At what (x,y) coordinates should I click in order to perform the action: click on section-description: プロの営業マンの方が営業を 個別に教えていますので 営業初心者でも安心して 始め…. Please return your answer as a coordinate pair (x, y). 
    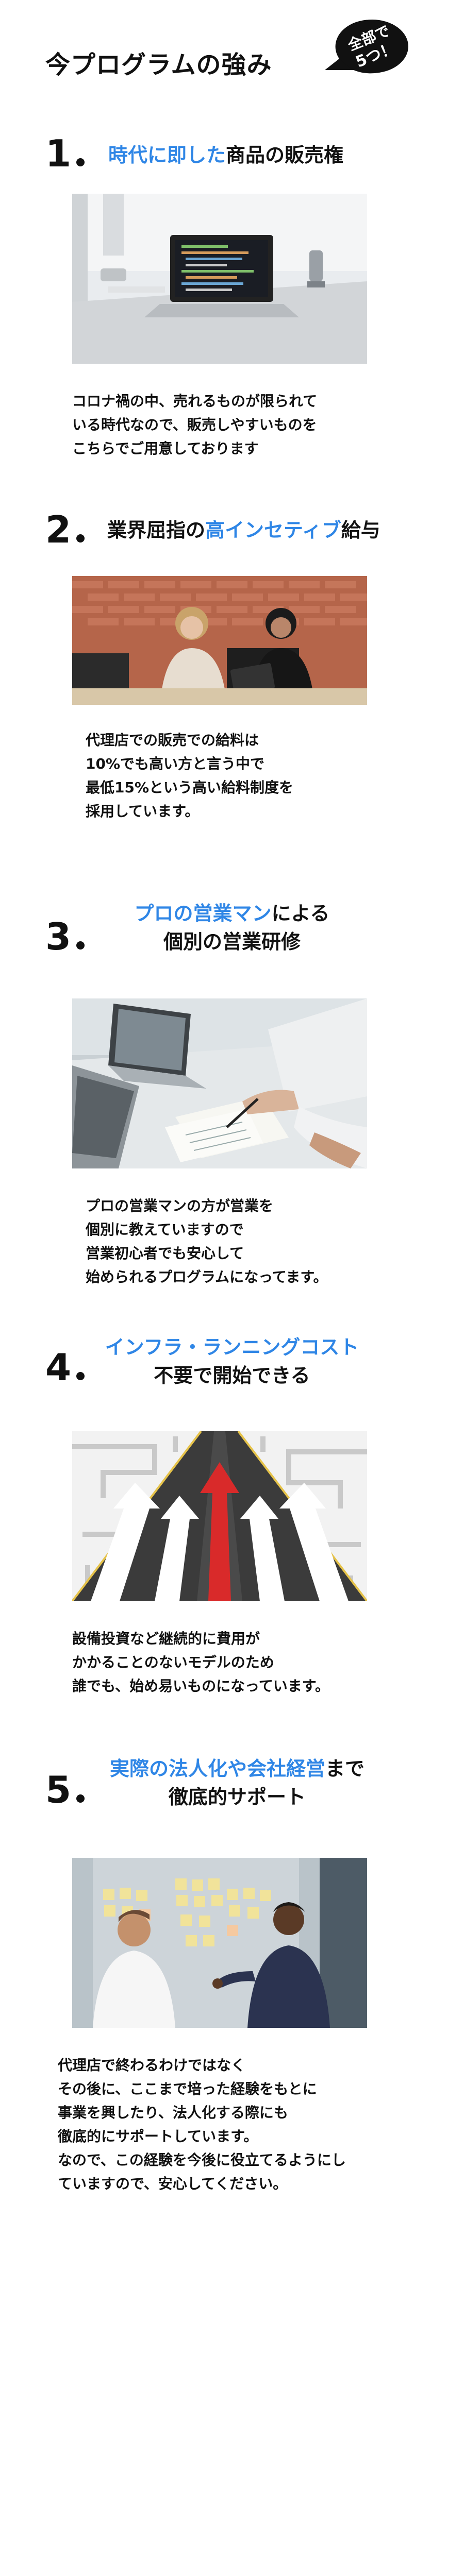
    Looking at the image, I should click on (207, 1241).